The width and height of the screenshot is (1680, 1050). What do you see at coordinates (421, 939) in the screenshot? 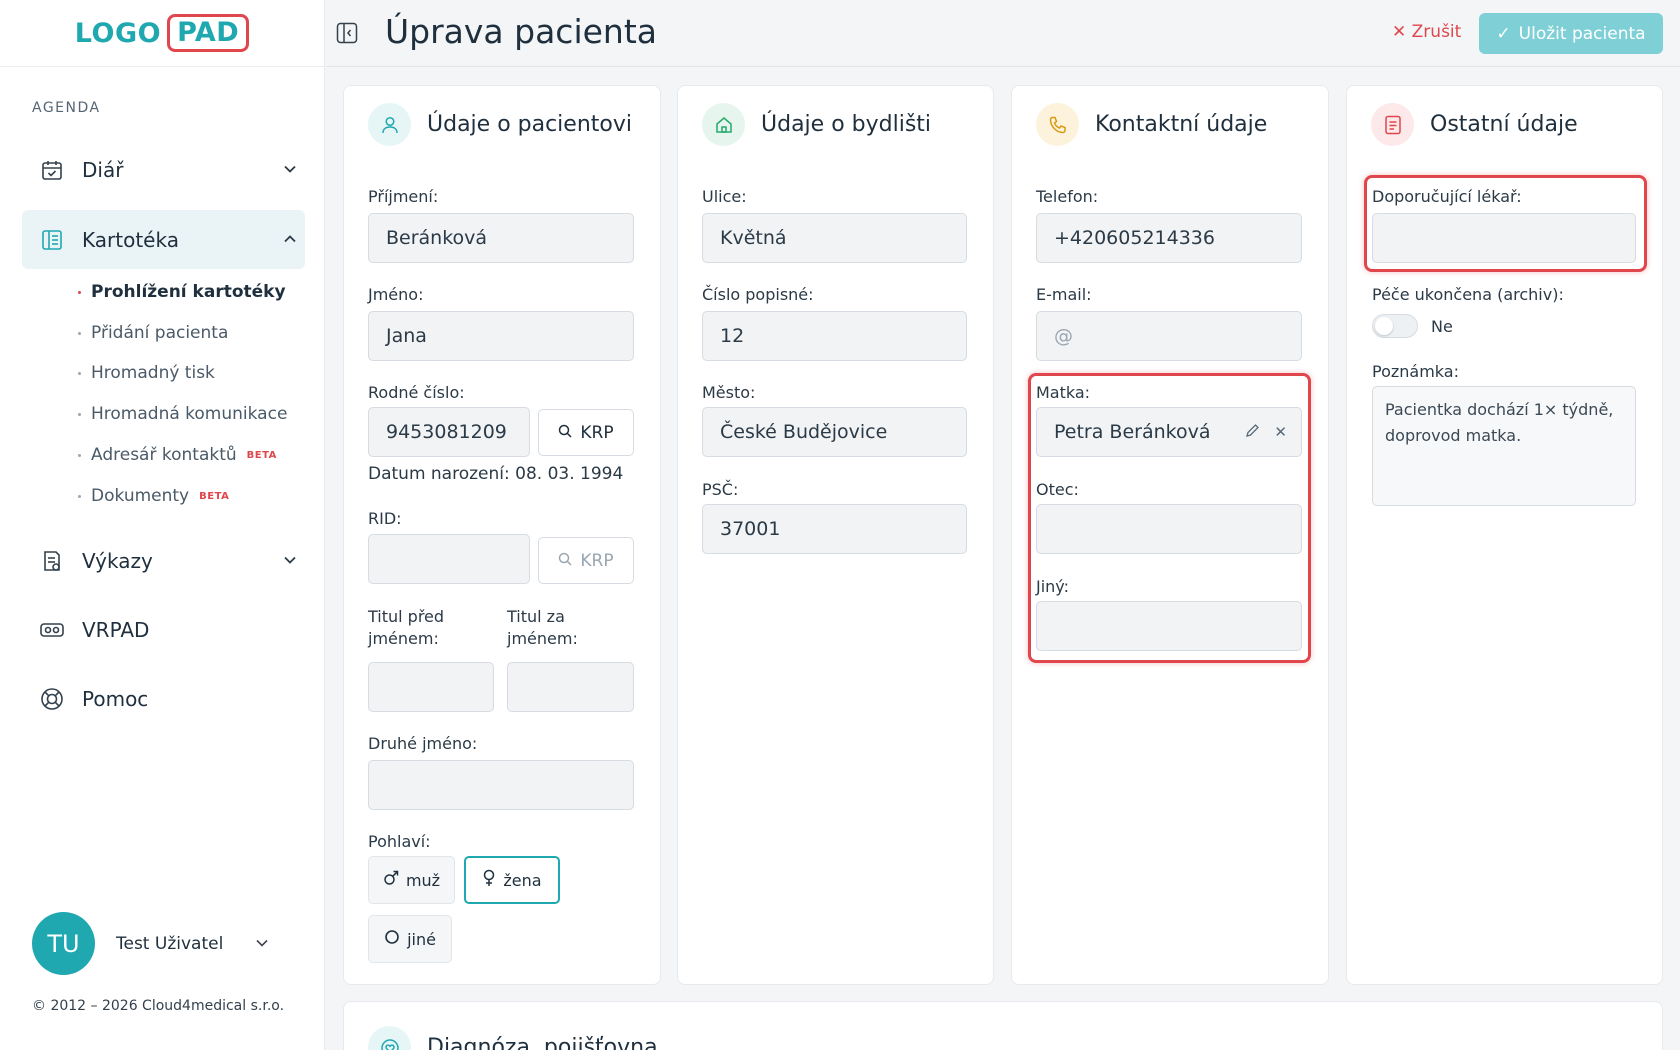
I see `gender-other-label: jiné` at bounding box center [421, 939].